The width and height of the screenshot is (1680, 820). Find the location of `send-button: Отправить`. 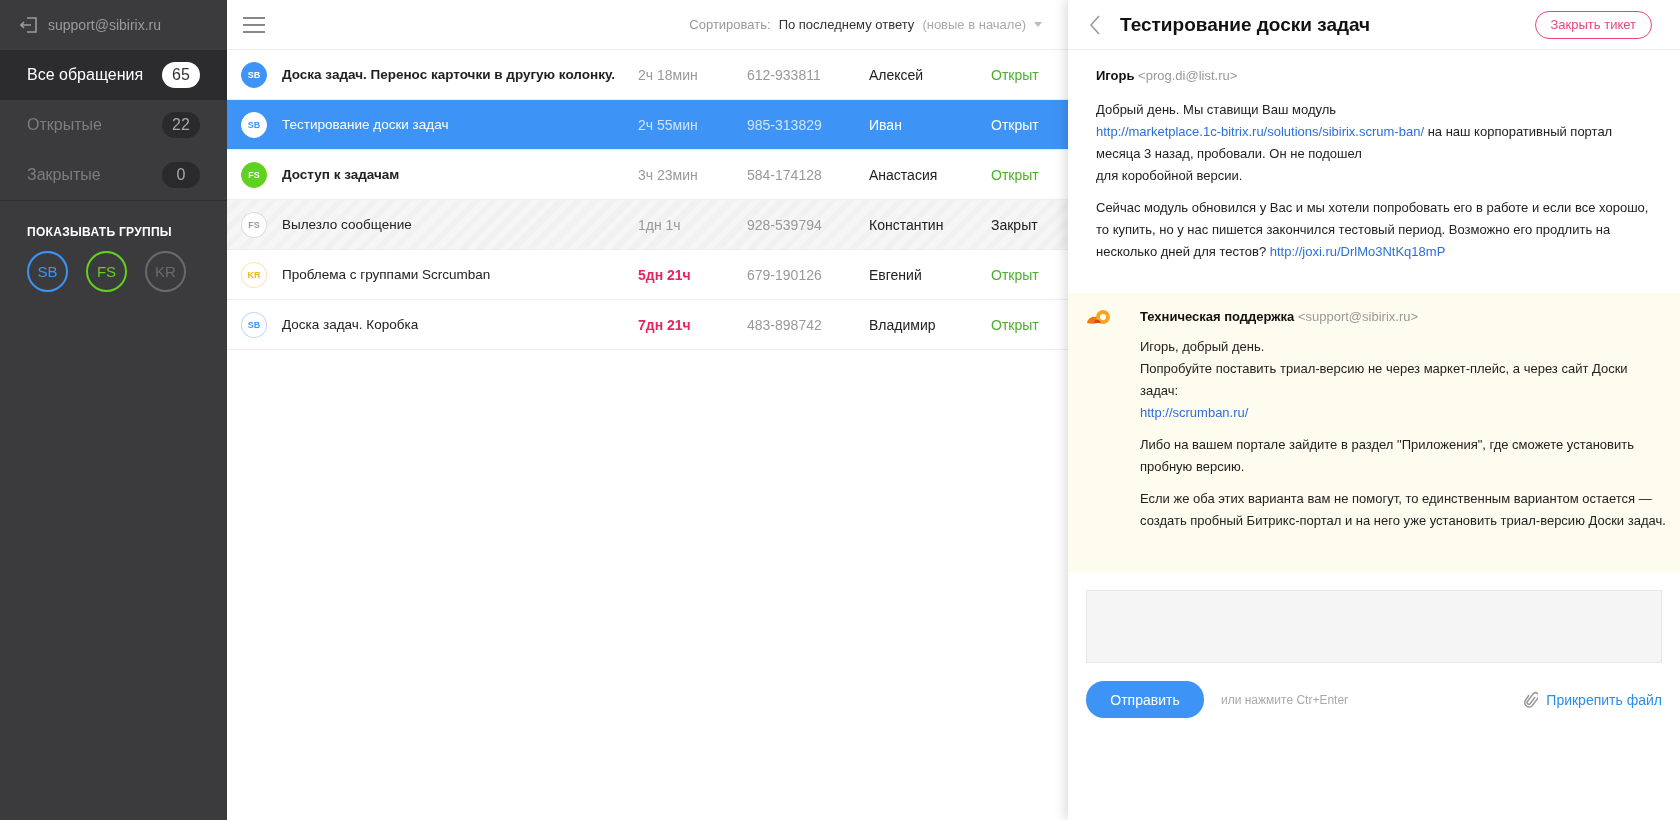

send-button: Отправить is located at coordinates (1145, 699).